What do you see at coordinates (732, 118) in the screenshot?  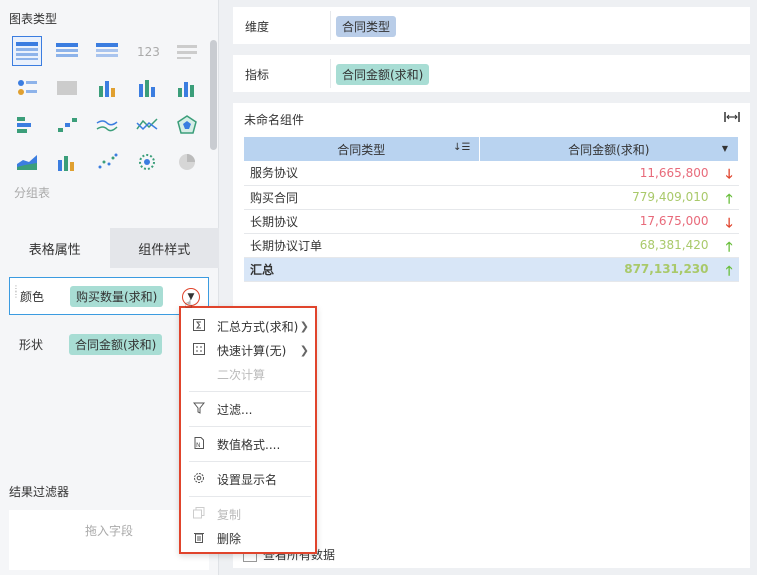 I see `fit-width-icon` at bounding box center [732, 118].